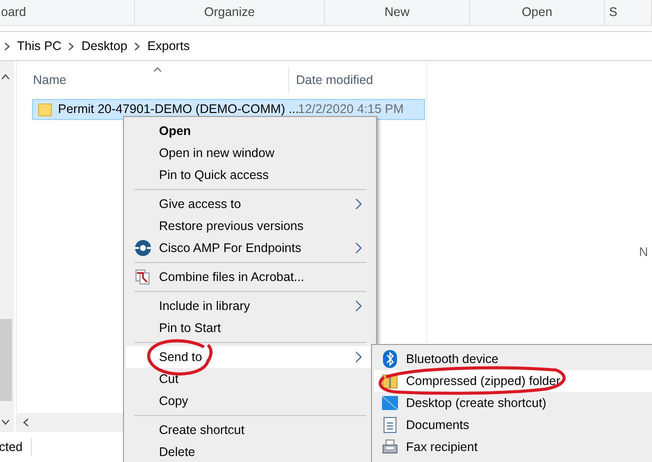 This screenshot has width=652, height=462. I want to click on ribbon-group-label: Organize, so click(229, 13).